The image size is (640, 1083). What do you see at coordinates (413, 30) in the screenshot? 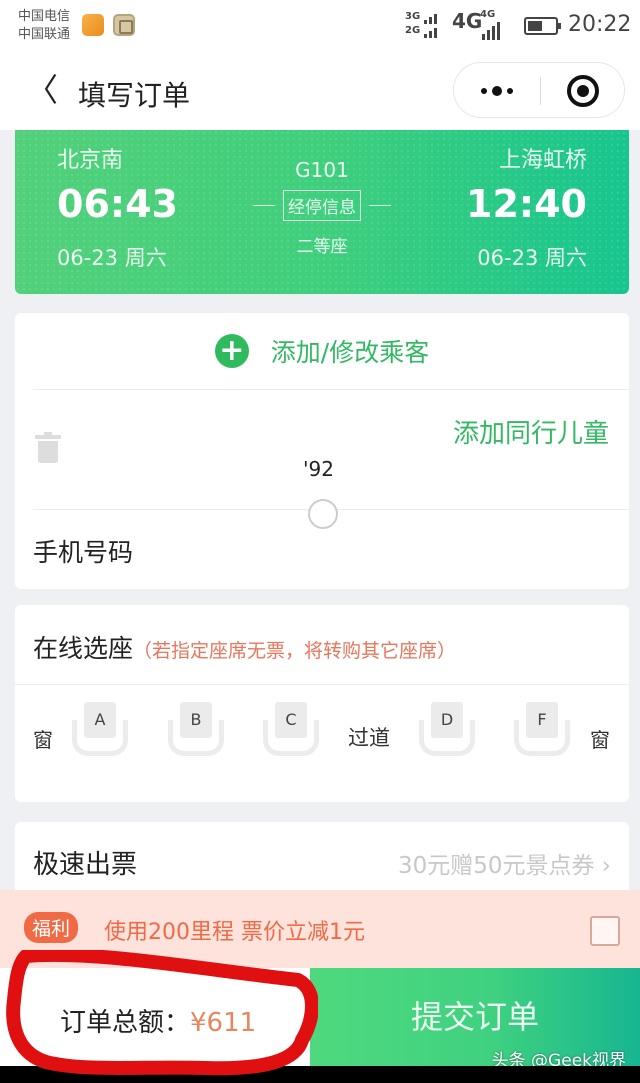
I see `net-2g: 2G` at bounding box center [413, 30].